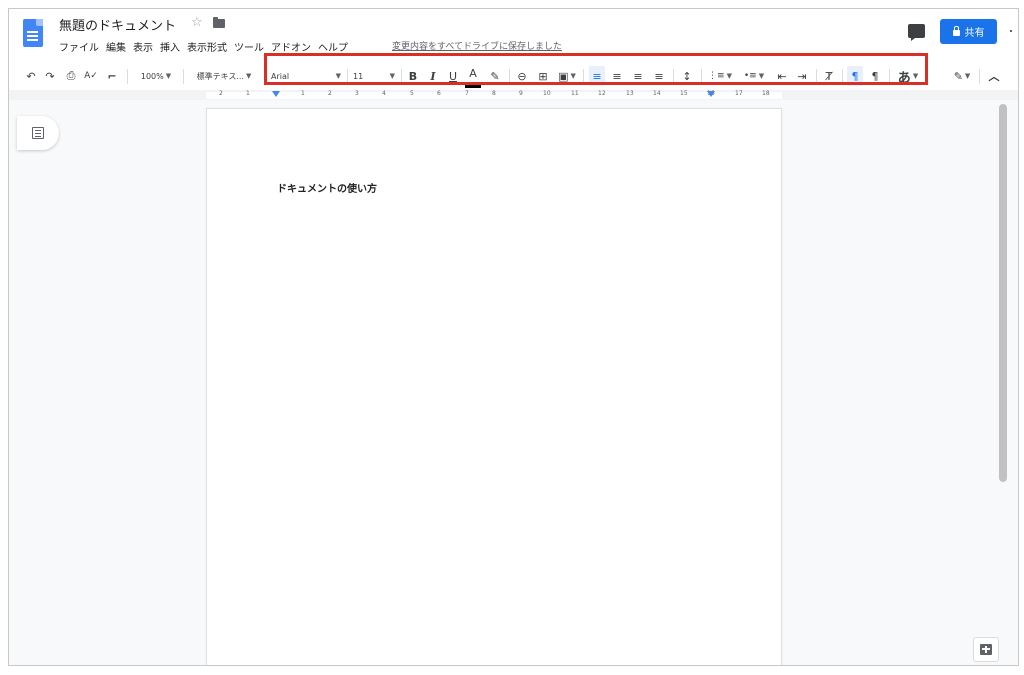 The width and height of the screenshot is (1024, 675). I want to click on align-center-button: ≡, so click(617, 76).